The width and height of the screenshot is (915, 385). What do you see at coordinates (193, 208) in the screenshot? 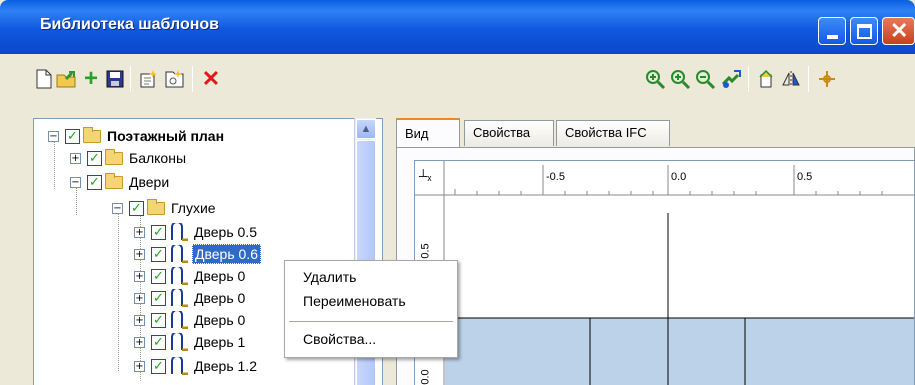
I see `tree-node-label: Глухие` at bounding box center [193, 208].